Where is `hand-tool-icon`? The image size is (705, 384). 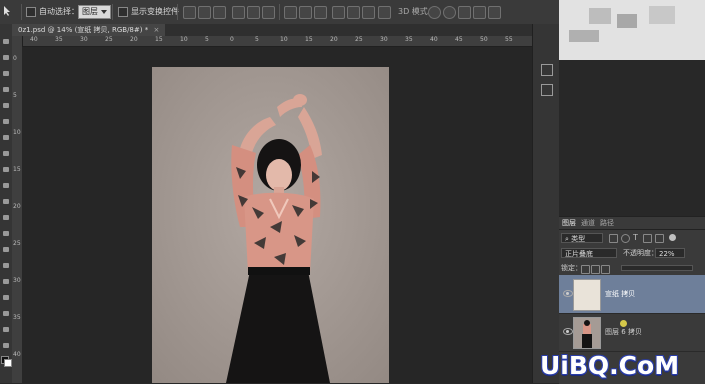 hand-tool-icon is located at coordinates (6, 329).